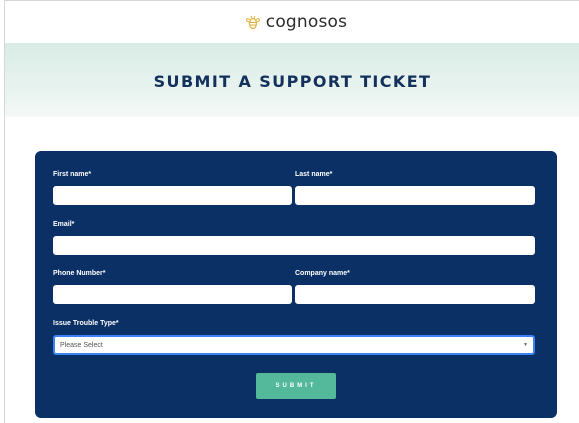 The image size is (579, 423). What do you see at coordinates (294, 345) in the screenshot?
I see `issue-type-select: Please Select ▼` at bounding box center [294, 345].